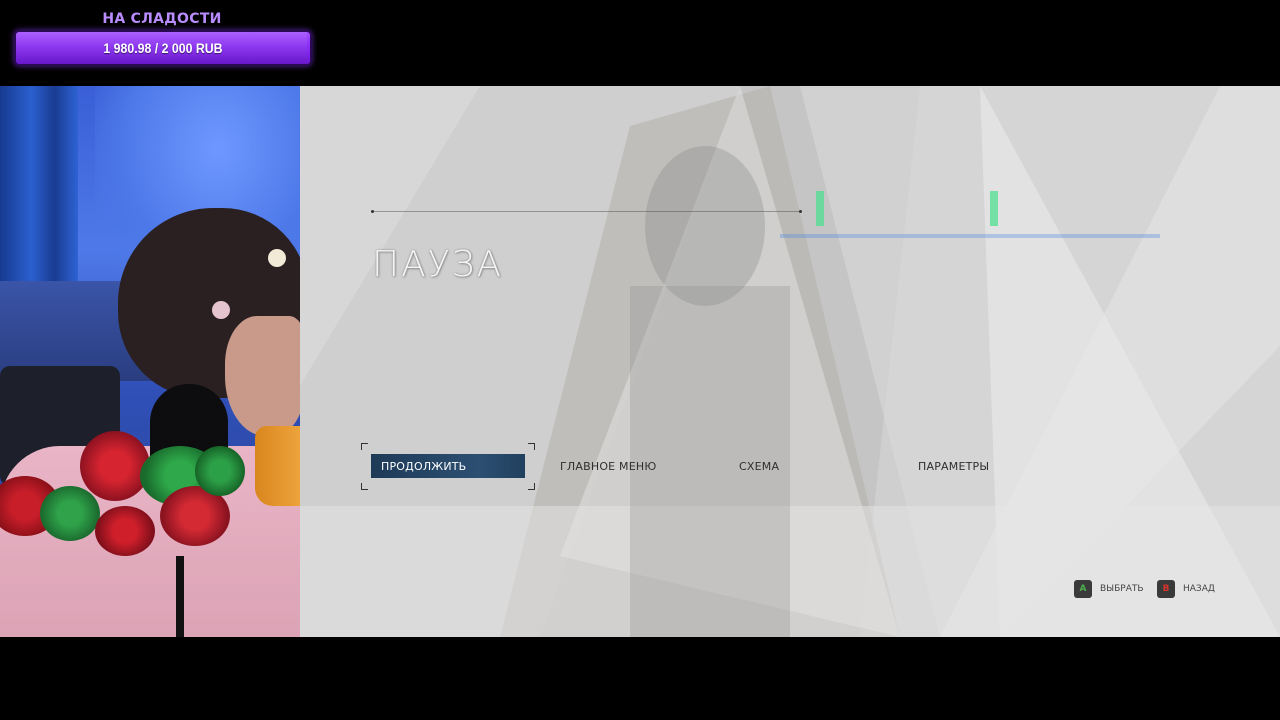 Image resolution: width=1280 pixels, height=720 pixels. What do you see at coordinates (1122, 589) in the screenshot?
I see `hint-select-label: ВЫБРАТЬ` at bounding box center [1122, 589].